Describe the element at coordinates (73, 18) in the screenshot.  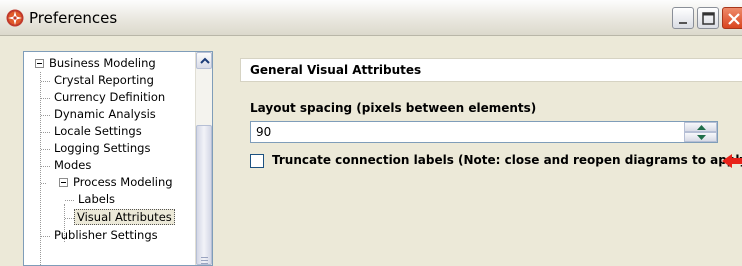
I see `window-title: Preferences` at that location.